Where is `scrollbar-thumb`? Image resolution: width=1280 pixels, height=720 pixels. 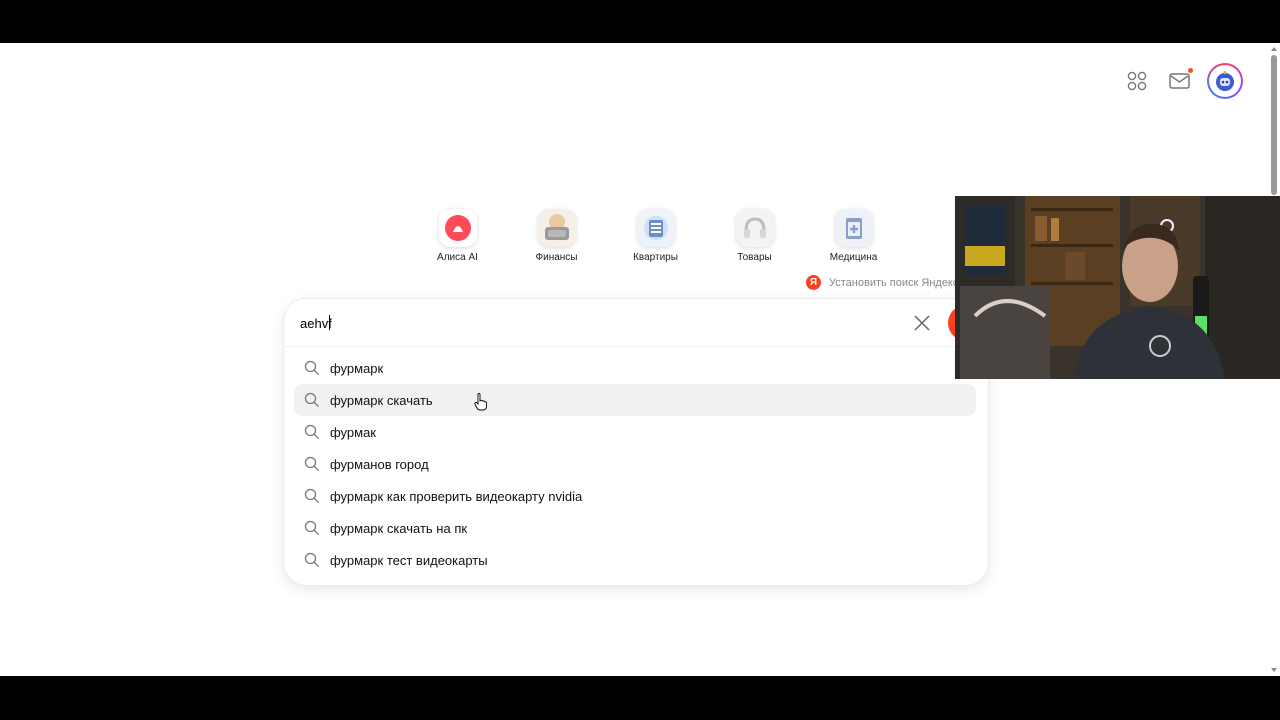
scrollbar-thumb is located at coordinates (1274, 125).